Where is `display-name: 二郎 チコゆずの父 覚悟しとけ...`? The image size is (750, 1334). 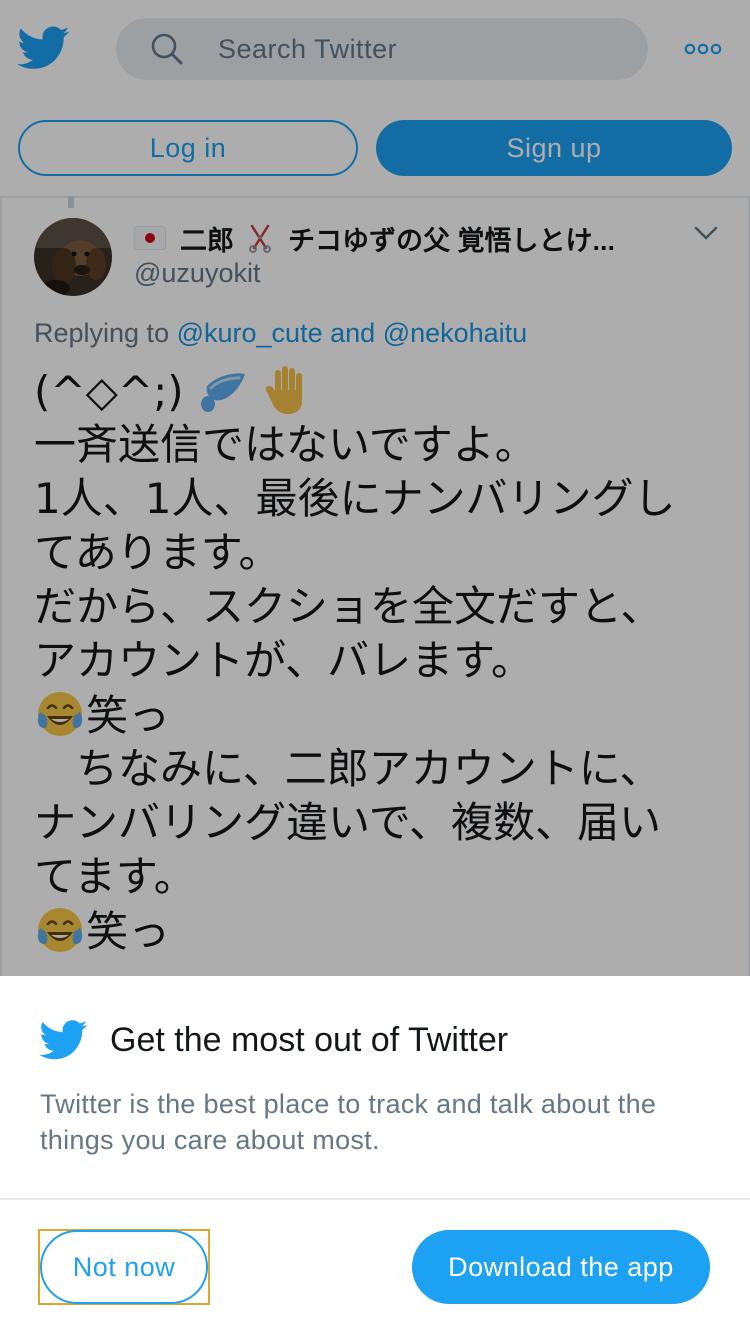
display-name: 二郎 チコゆずの父 覚悟しとけ... is located at coordinates (394, 238).